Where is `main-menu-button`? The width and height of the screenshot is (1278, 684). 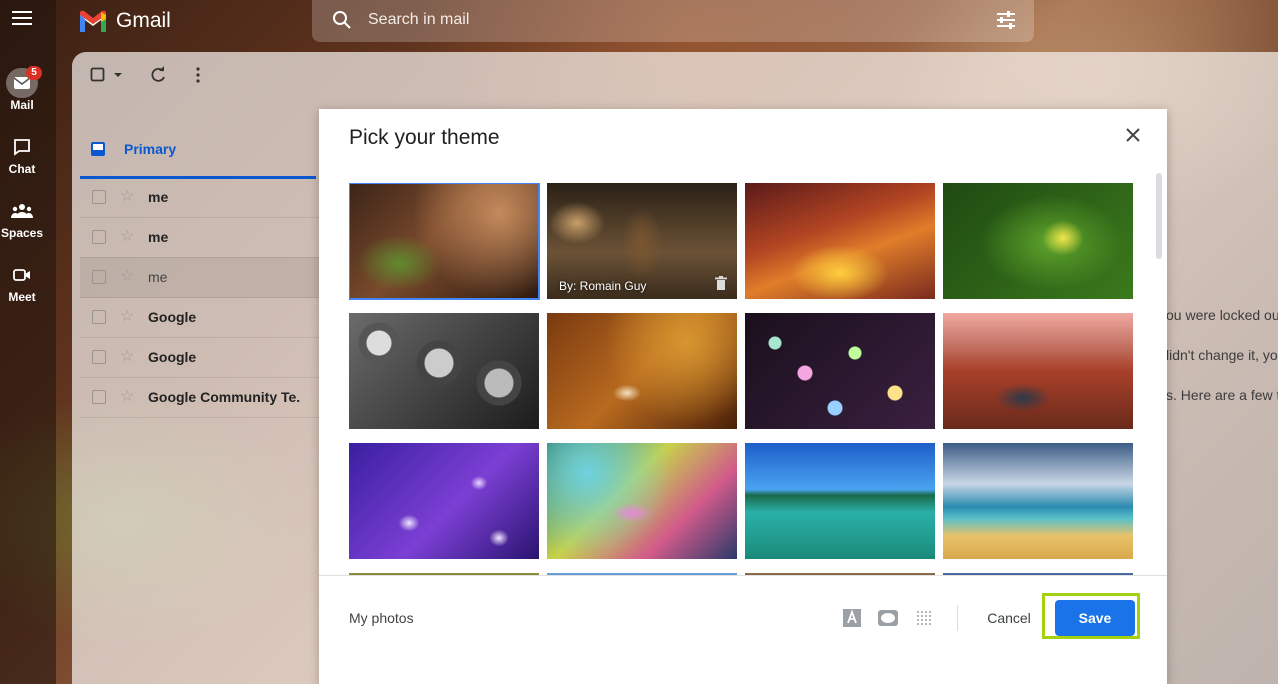 main-menu-button is located at coordinates (22, 20).